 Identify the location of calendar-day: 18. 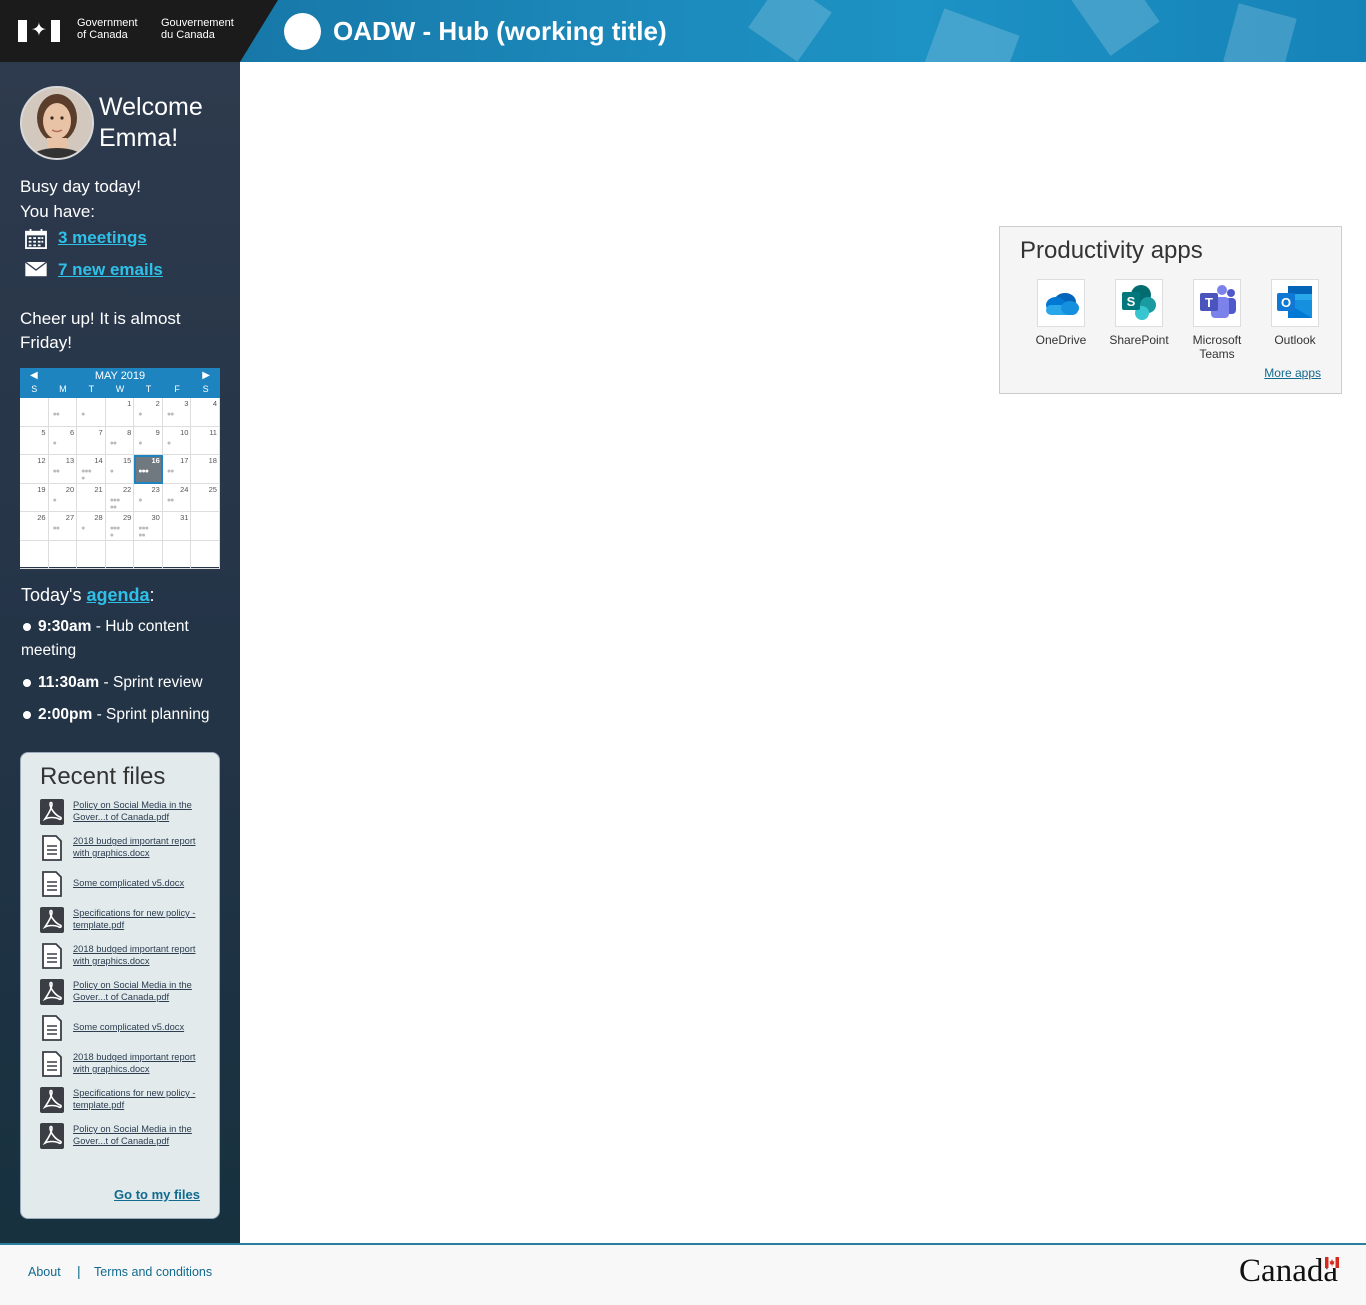
(205, 469).